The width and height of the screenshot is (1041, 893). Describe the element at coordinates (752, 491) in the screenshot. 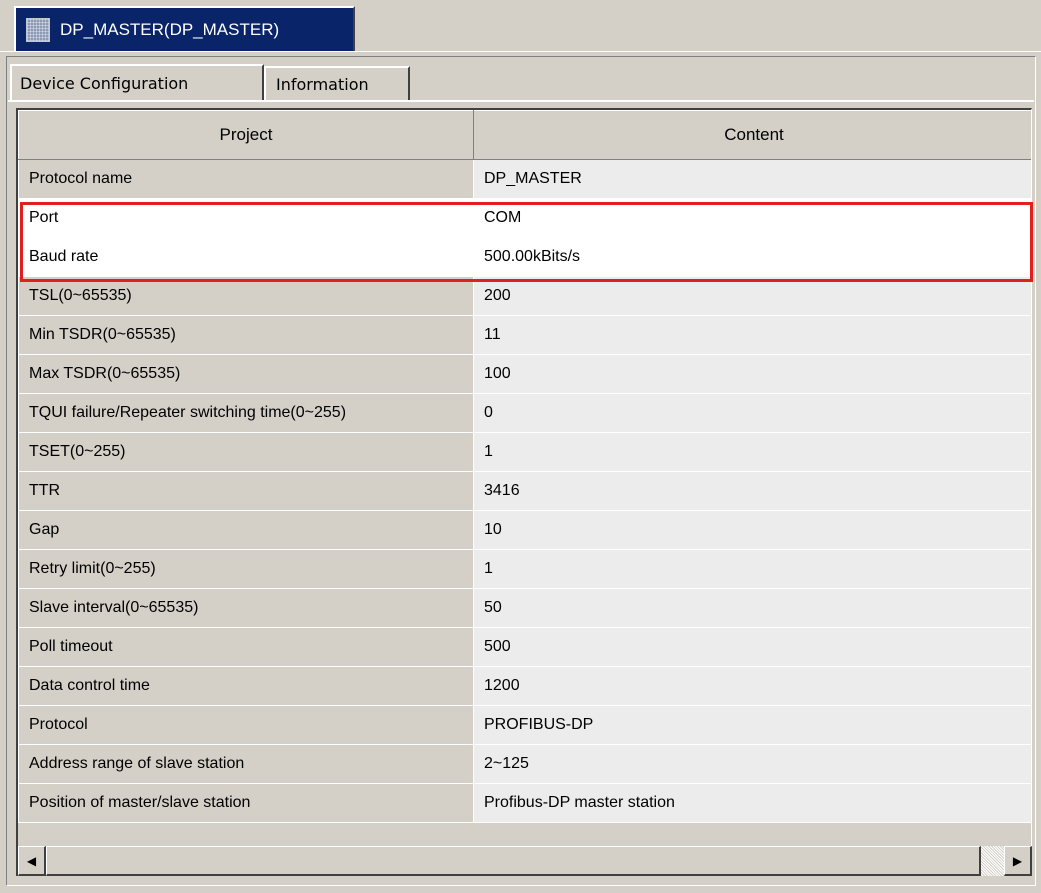

I see `row-content-cell: 3416` at that location.